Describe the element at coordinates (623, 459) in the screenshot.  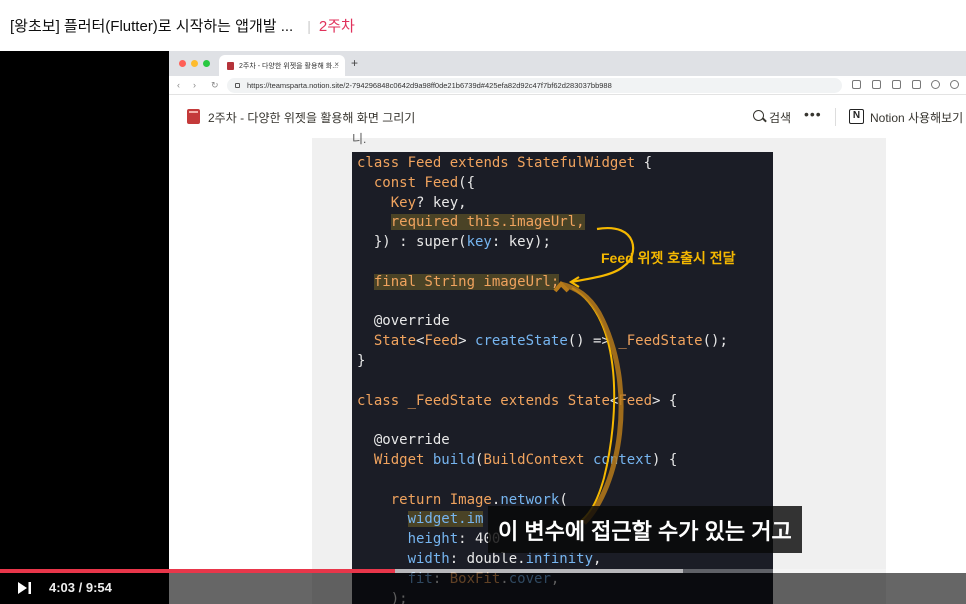
I see `code-token: context` at that location.